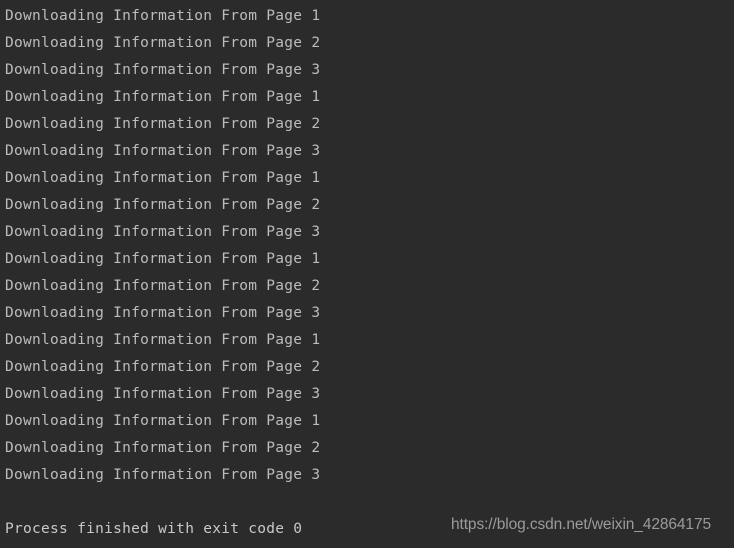 This screenshot has width=734, height=548. What do you see at coordinates (581, 524) in the screenshot?
I see `blog-watermark: https://blog.csdn.net/weixin_42864175` at bounding box center [581, 524].